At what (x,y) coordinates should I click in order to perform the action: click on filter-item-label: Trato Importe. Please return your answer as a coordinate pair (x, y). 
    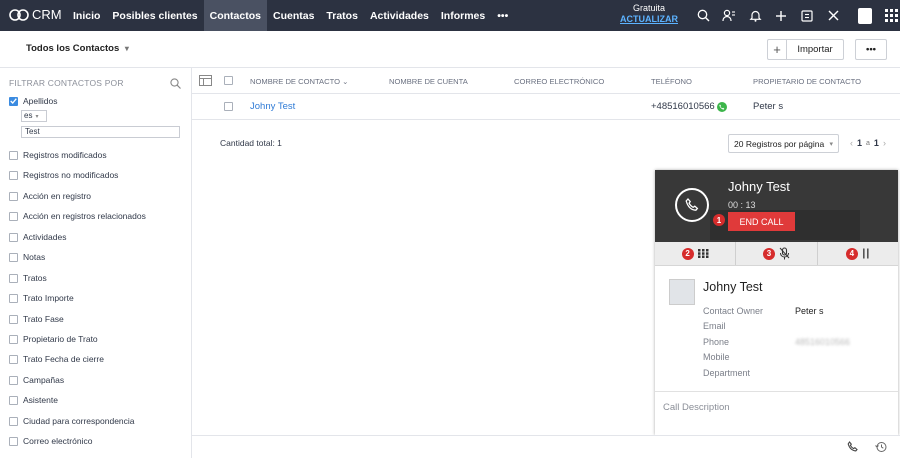
    Looking at the image, I should click on (48, 298).